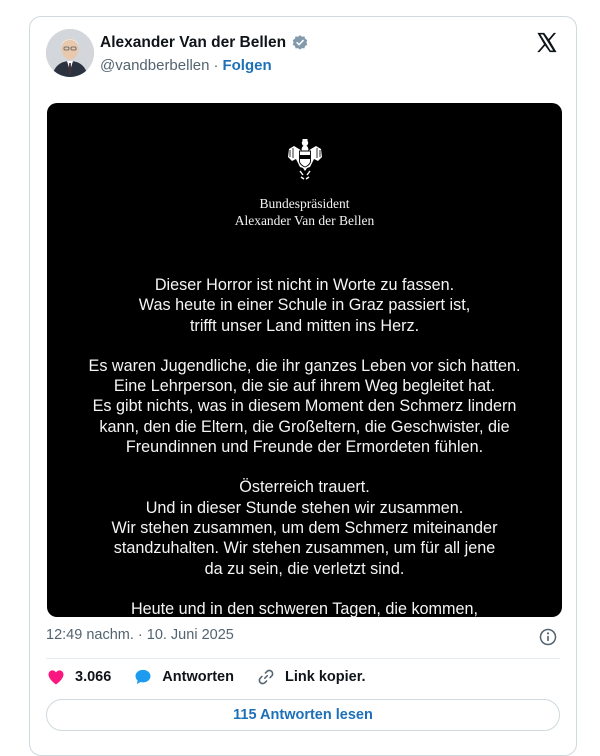  Describe the element at coordinates (304, 203) in the screenshot. I see `office-line-1: Bundespräsident` at that location.